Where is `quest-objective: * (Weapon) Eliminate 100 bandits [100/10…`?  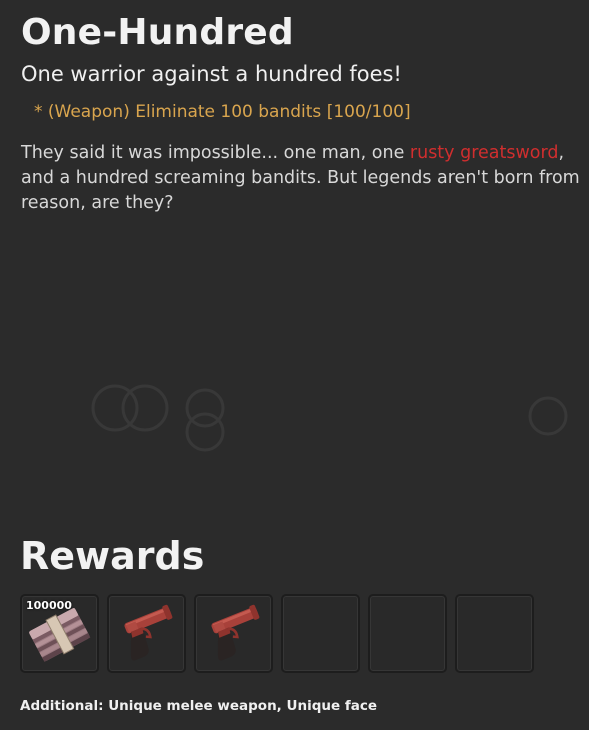 quest-objective: * (Weapon) Eliminate 100 bandits [100/10… is located at coordinates (222, 112).